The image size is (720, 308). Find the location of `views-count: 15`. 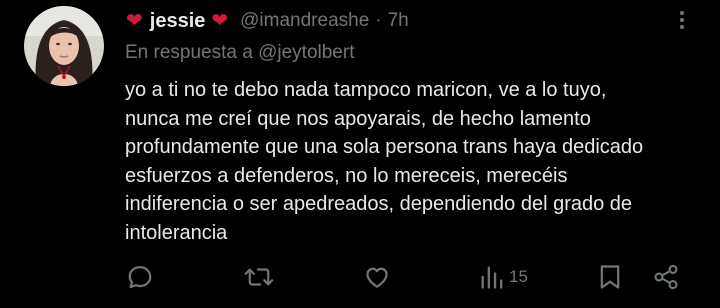

views-count: 15 is located at coordinates (518, 276).